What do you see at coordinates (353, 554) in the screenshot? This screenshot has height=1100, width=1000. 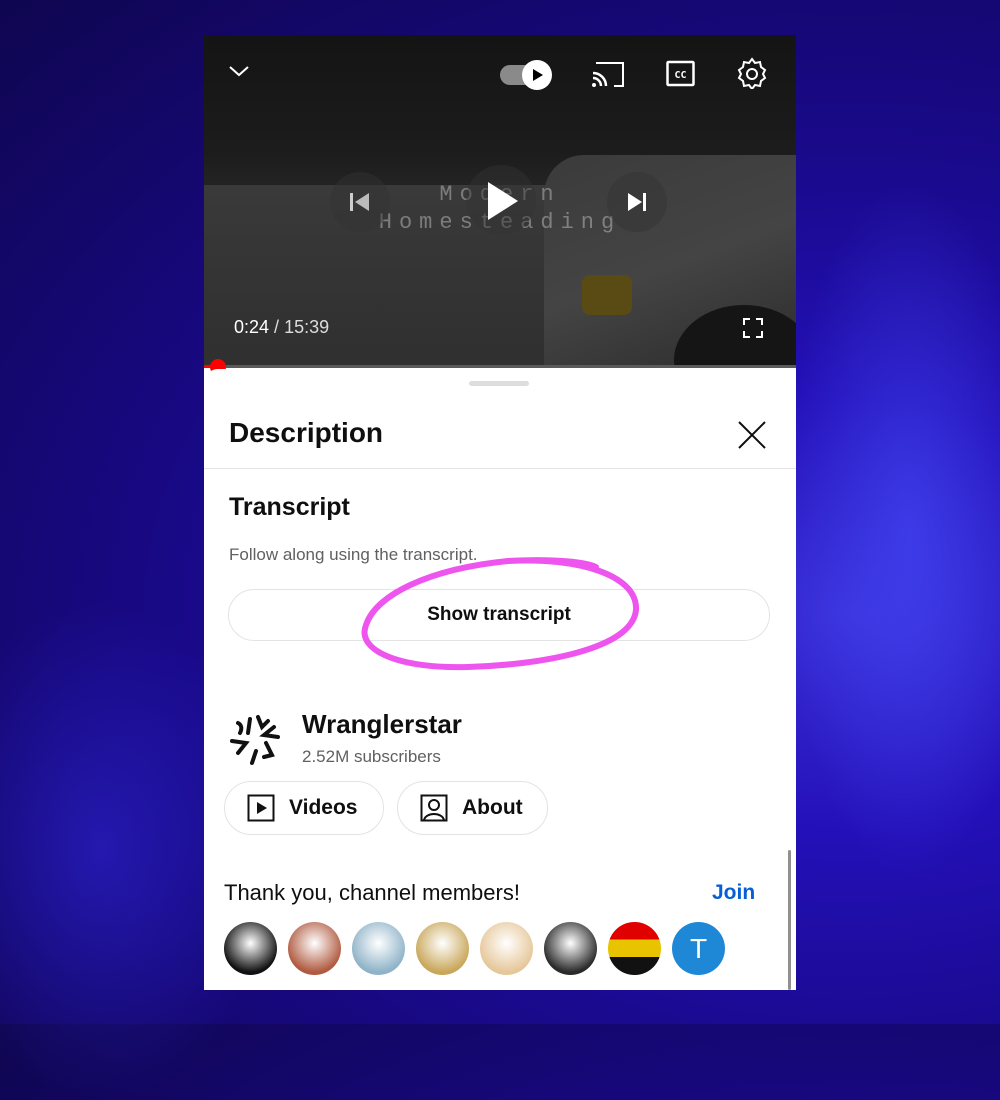 I see `transcript-subtitle: Follow along using the transcript.` at bounding box center [353, 554].